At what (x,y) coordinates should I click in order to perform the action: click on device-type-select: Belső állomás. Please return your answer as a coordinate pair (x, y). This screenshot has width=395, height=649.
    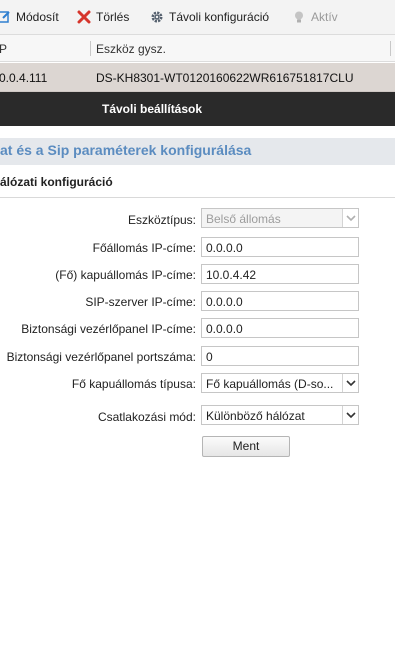
    Looking at the image, I should click on (280, 218).